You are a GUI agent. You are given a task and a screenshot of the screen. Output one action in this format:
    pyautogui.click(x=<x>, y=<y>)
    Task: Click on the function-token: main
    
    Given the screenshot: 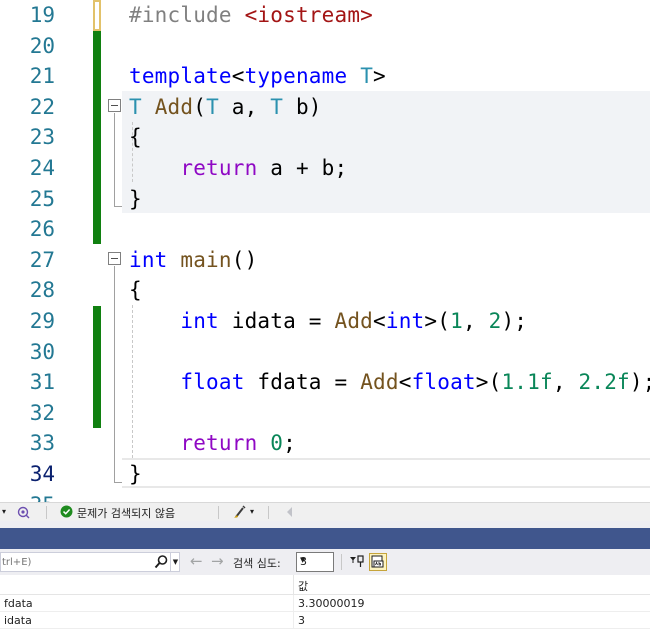 What is the action you would take?
    pyautogui.click(x=206, y=259)
    